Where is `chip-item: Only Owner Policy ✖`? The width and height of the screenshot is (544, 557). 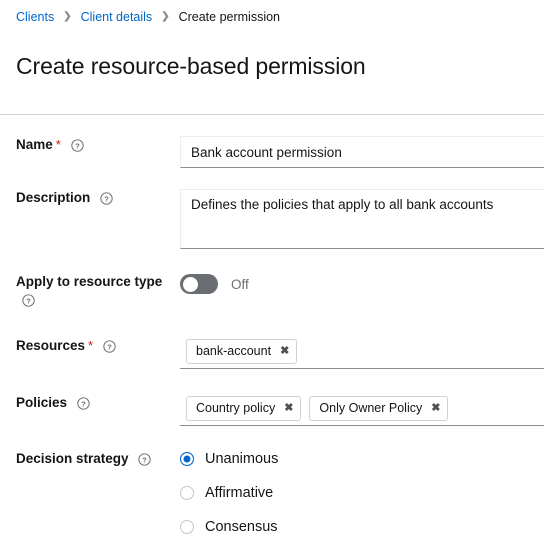
chip-item: Only Owner Policy ✖ is located at coordinates (379, 408).